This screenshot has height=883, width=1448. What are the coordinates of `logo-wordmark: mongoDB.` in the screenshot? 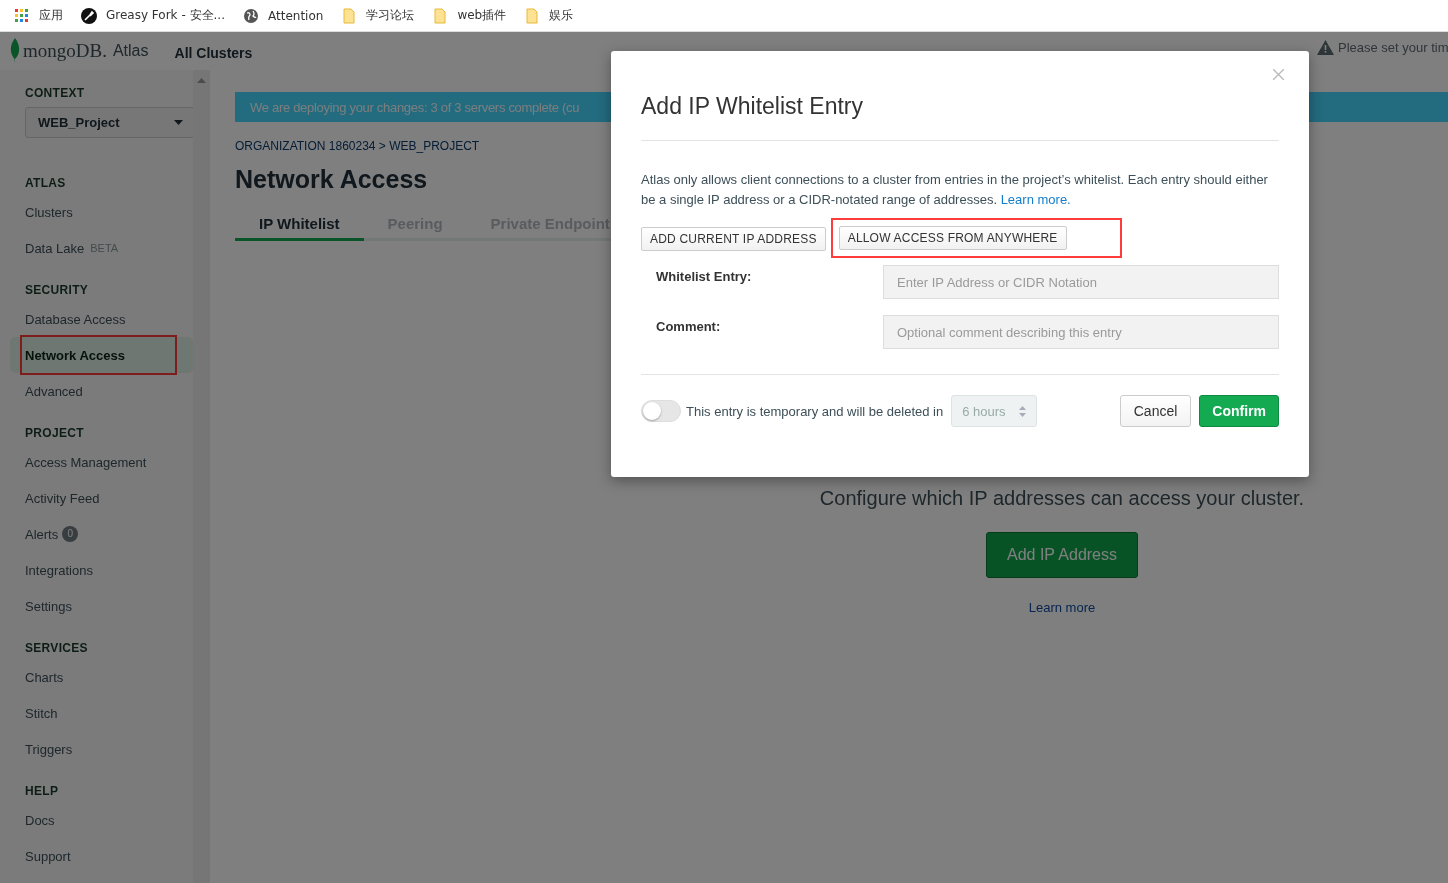 It's located at (65, 51).